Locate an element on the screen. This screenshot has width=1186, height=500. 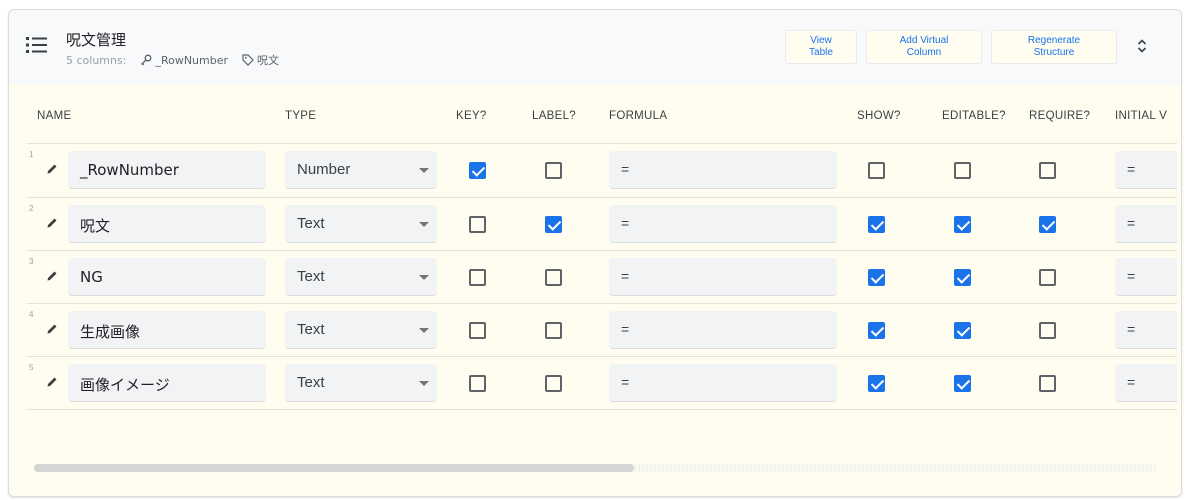
horizontal-scrollbar is located at coordinates (595, 468).